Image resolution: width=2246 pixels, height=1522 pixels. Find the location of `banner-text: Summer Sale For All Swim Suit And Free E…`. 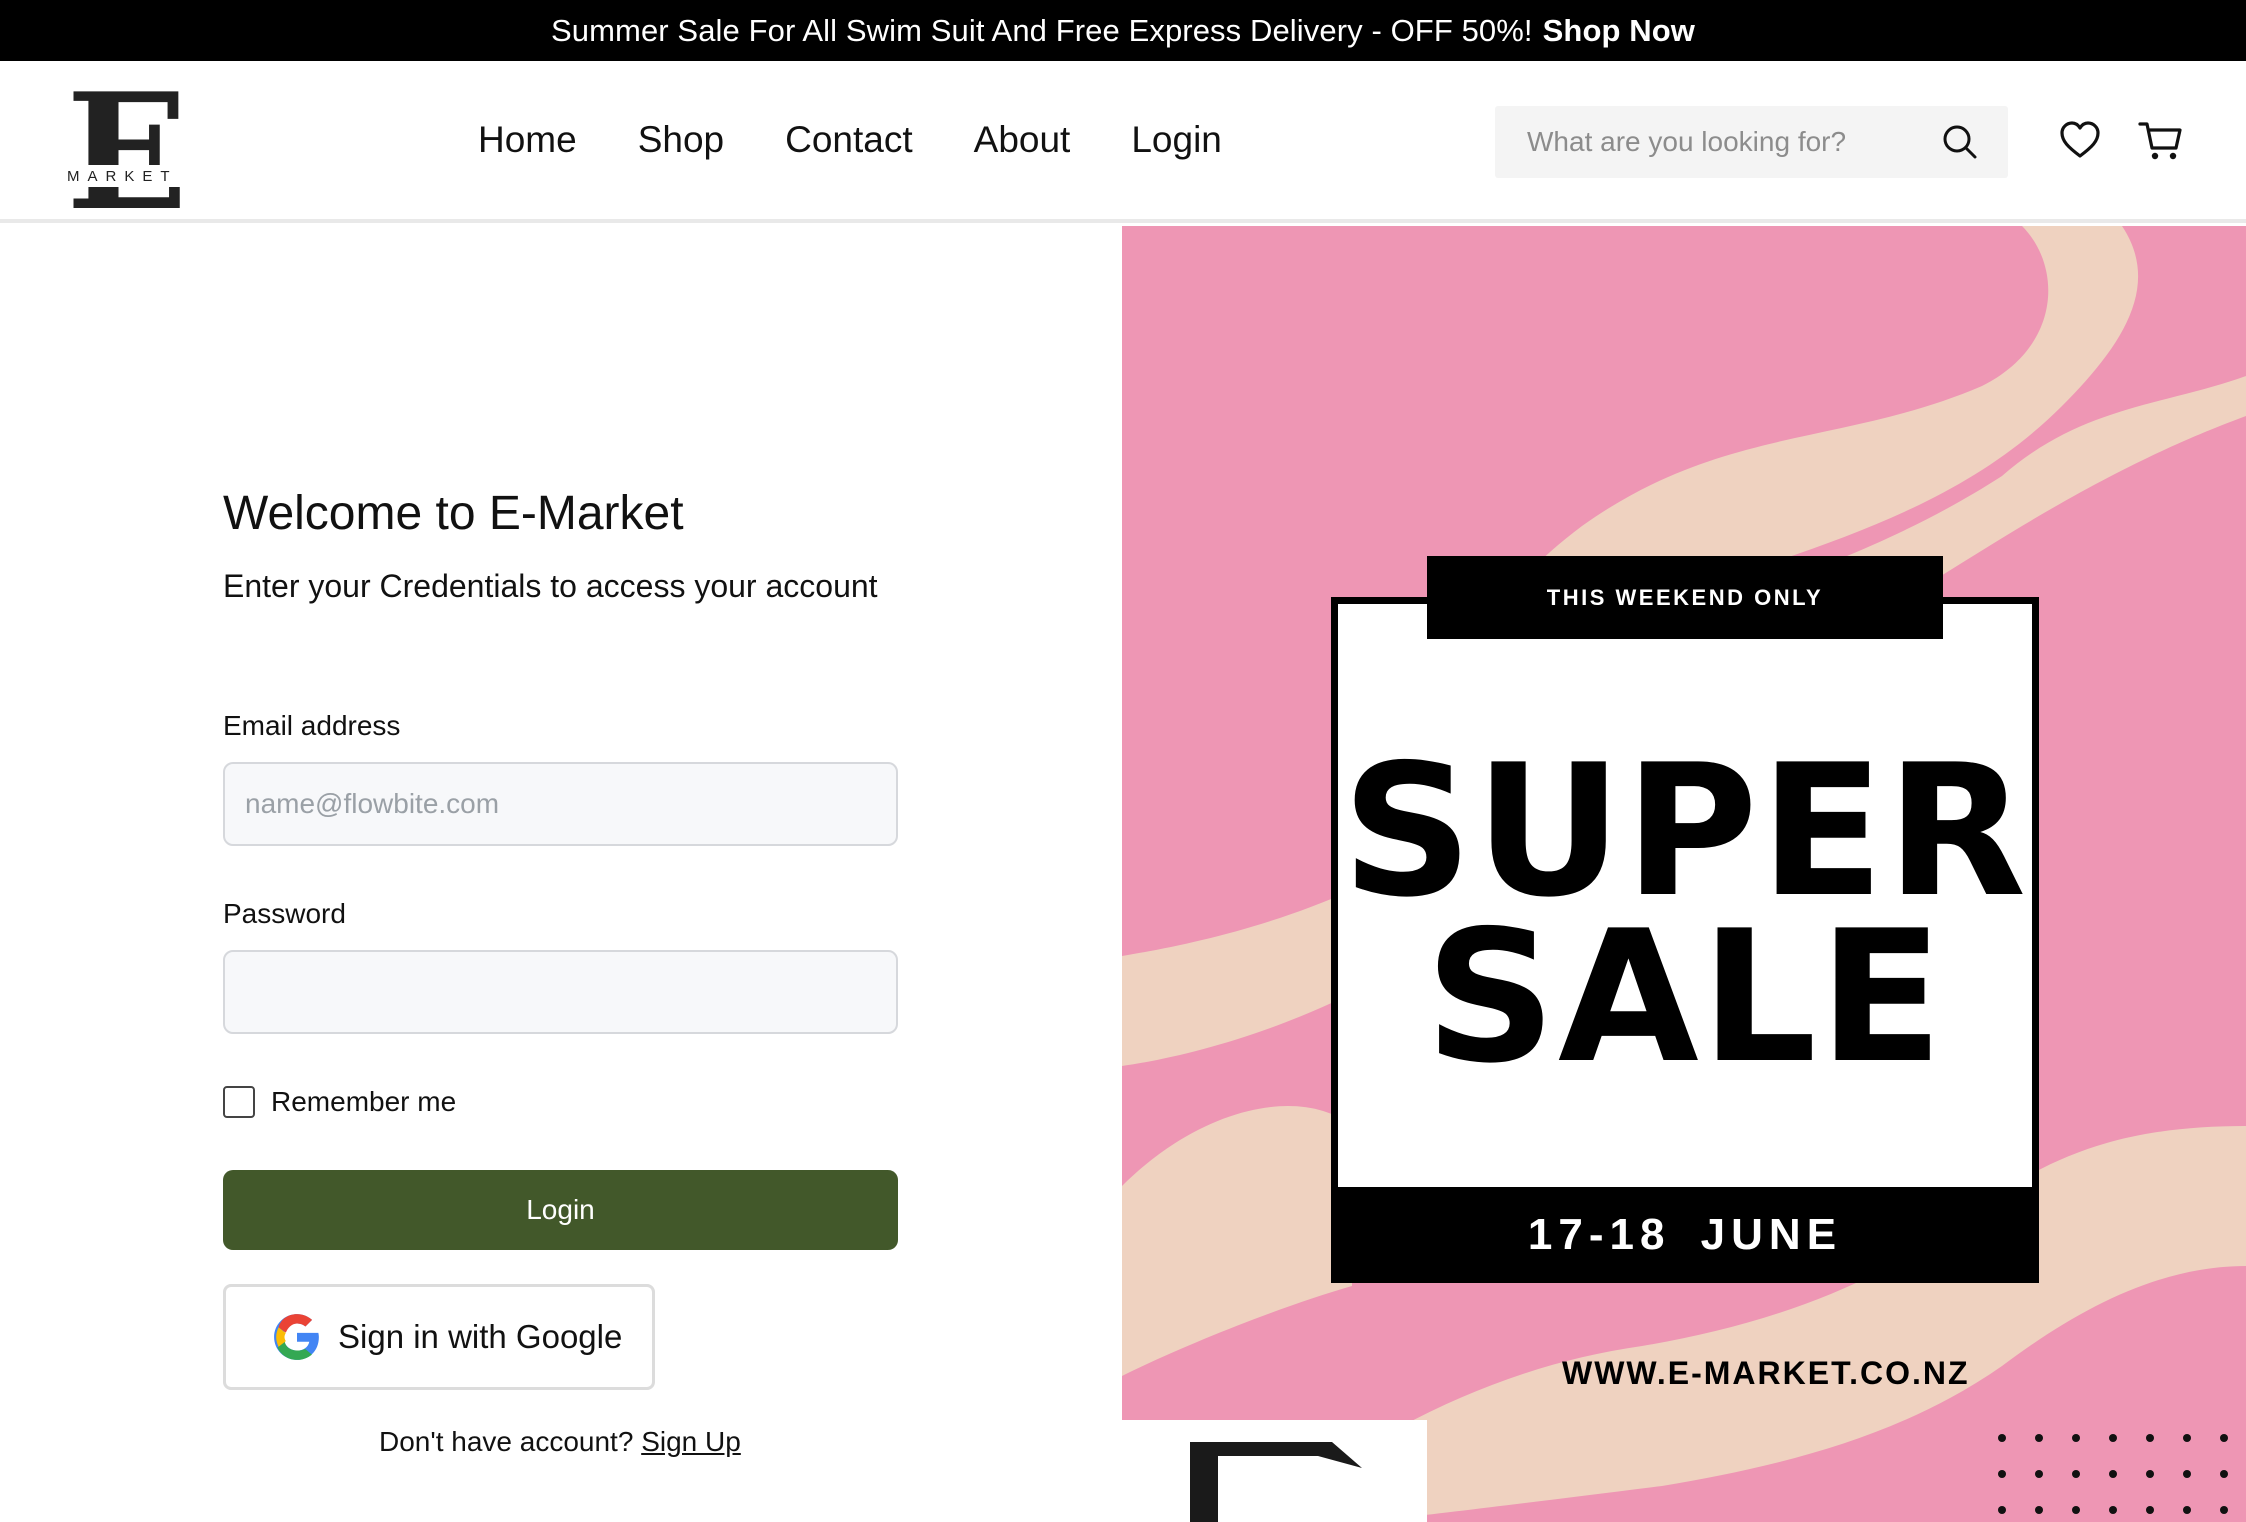

banner-text: Summer Sale For All Swim Suit And Free E… is located at coordinates (1041, 30).